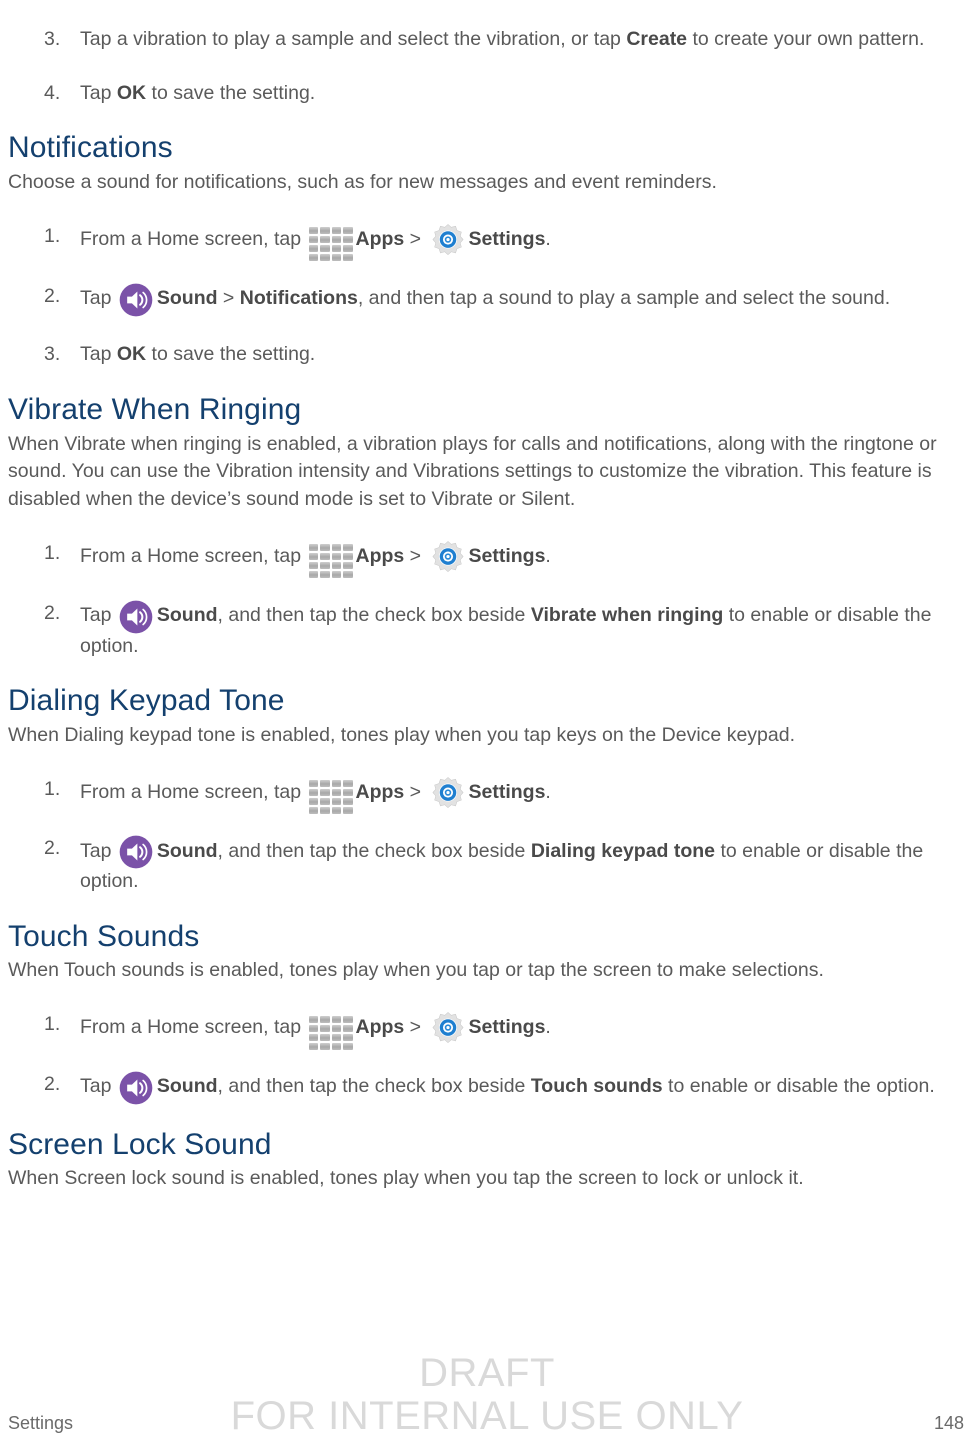  I want to click on section-heading: Touch Sounds, so click(104, 936).